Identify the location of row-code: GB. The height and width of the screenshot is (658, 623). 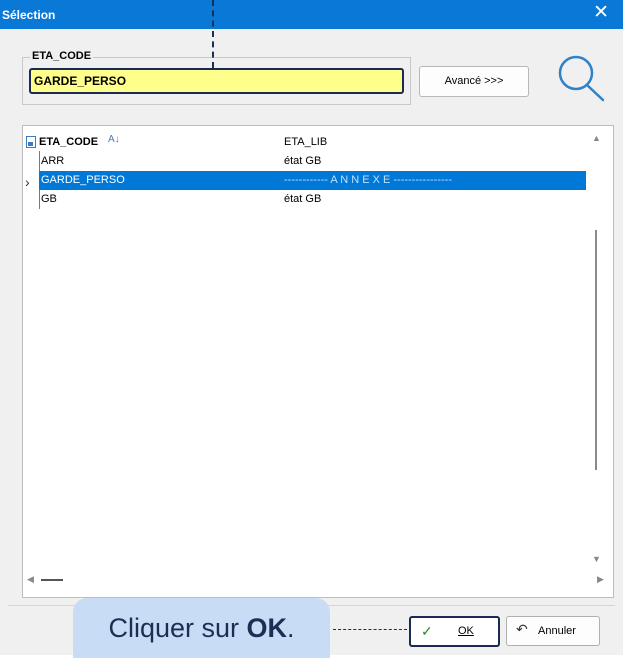
(49, 199).